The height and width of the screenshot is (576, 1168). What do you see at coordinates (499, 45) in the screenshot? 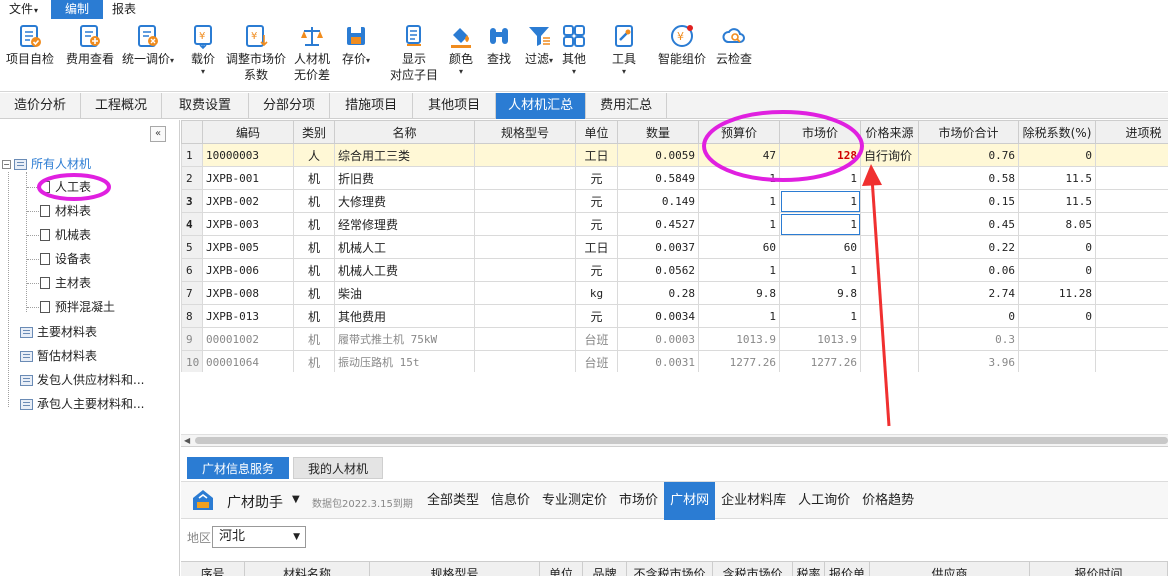
I see `find-button: 查找` at bounding box center [499, 45].